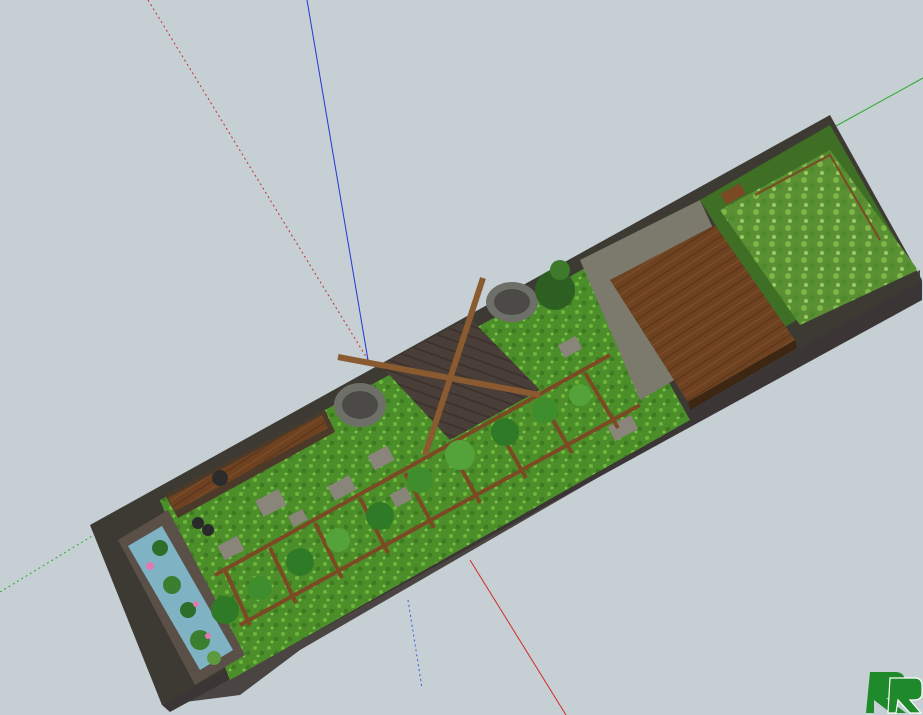  I want to click on red-axis-positive, so click(518, 637).